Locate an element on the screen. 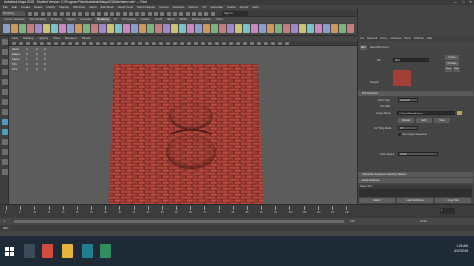  task-view-icon is located at coordinates (29, 251).